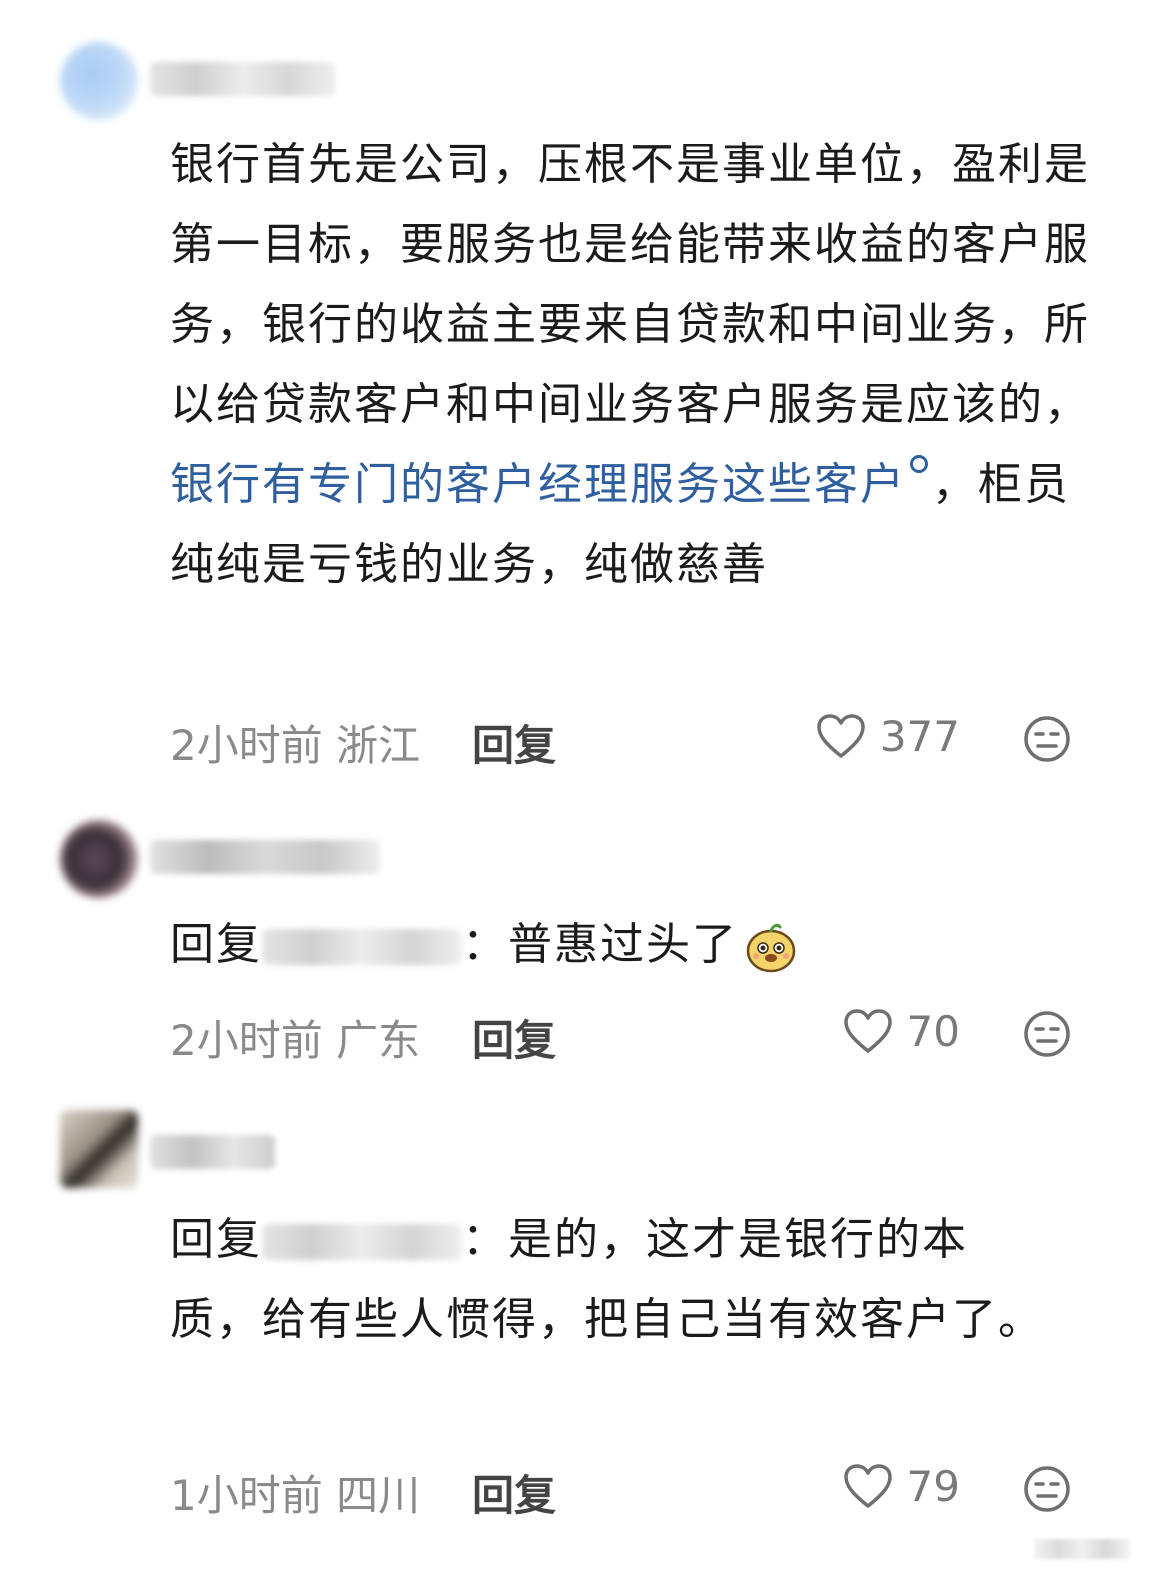  I want to click on timestamp: 1小时前, so click(246, 1495).